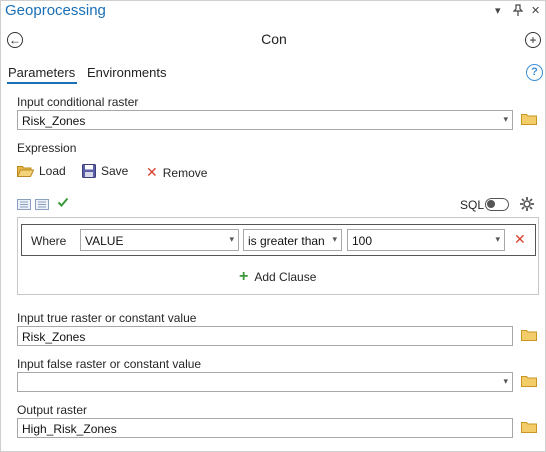  I want to click on help-icon: ?, so click(534, 72).